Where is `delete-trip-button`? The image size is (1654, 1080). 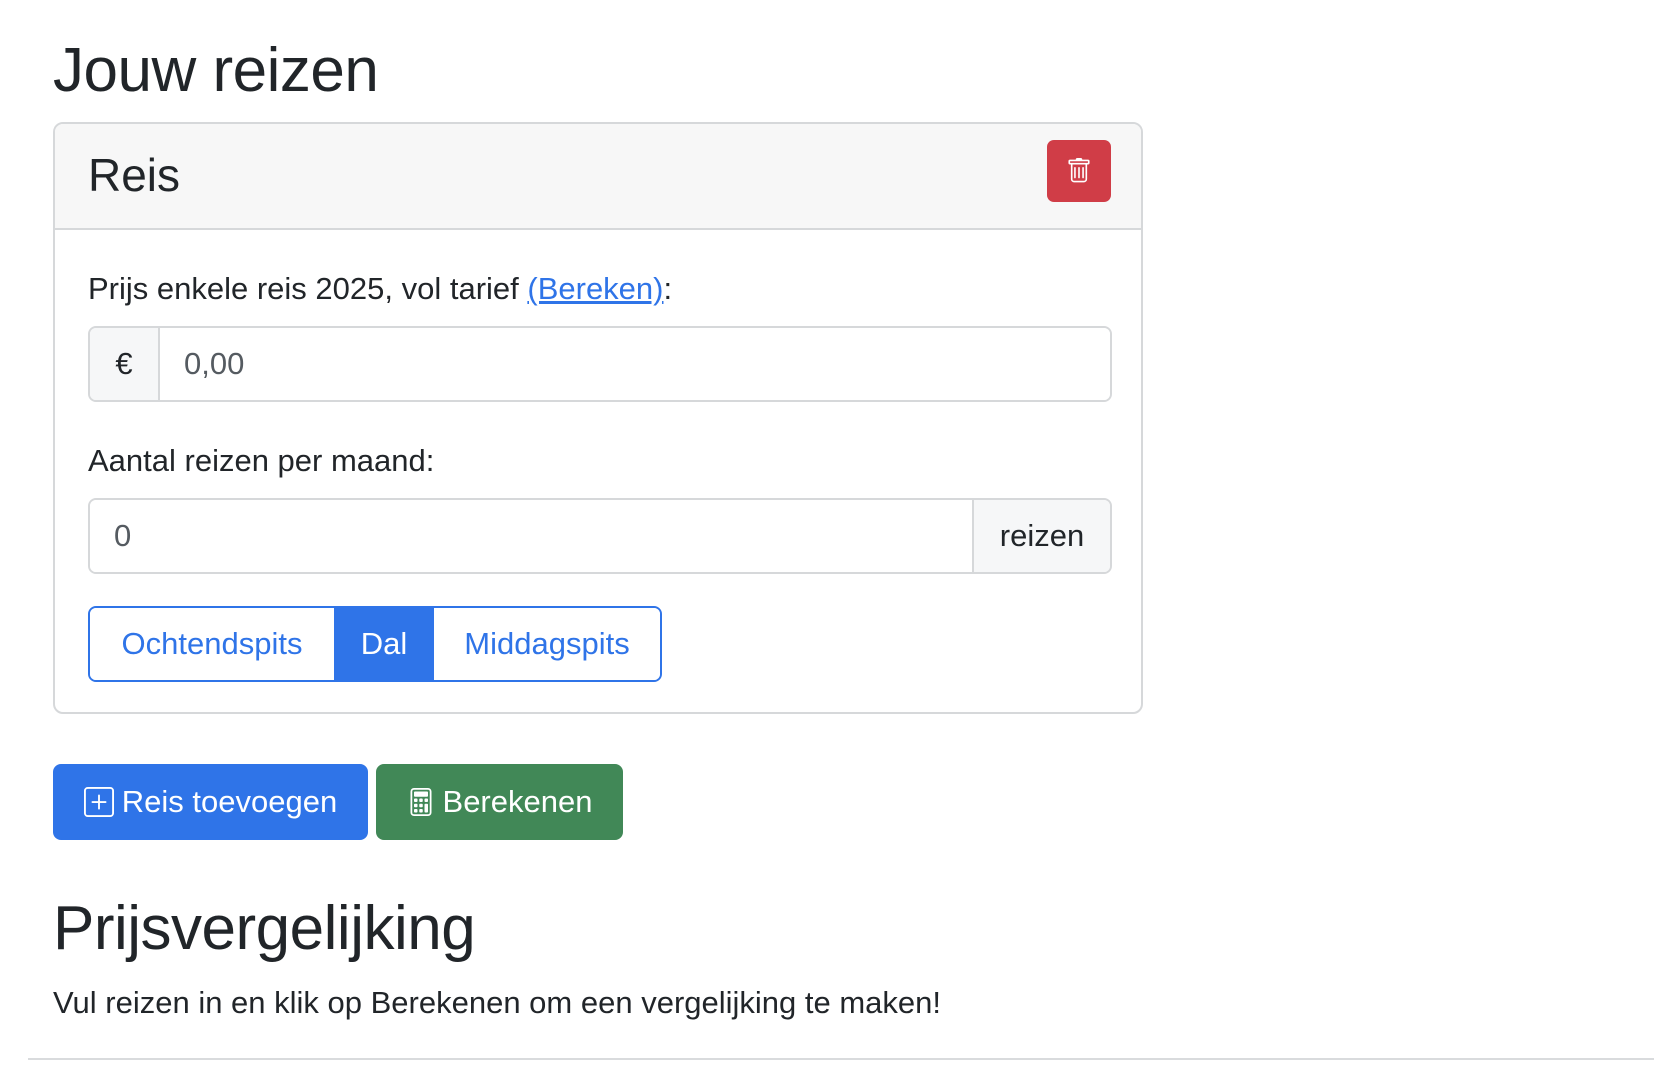 delete-trip-button is located at coordinates (1079, 171).